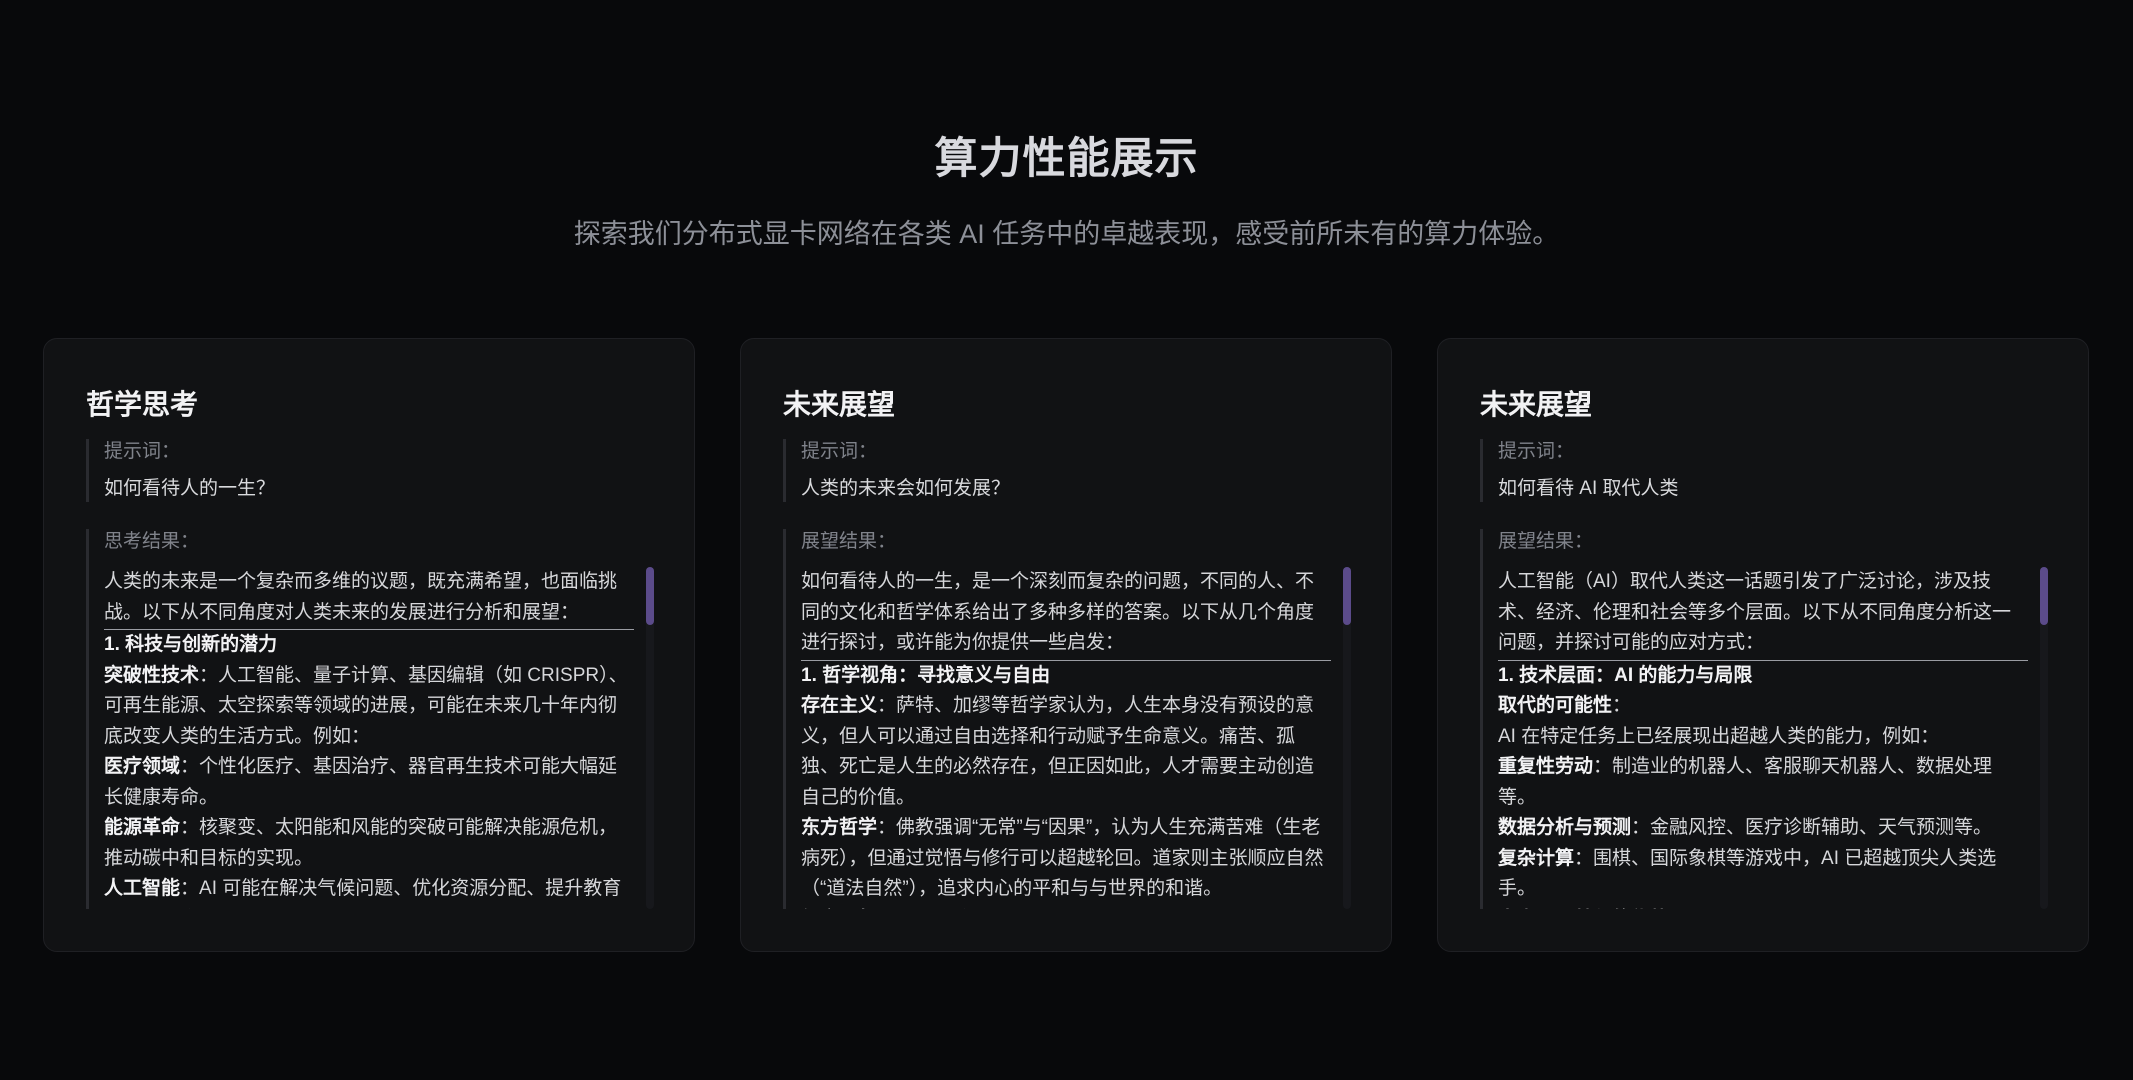  What do you see at coordinates (1763, 676) in the screenshot?
I see `result-line: 1. 技术层面：AI 的能力与局限` at bounding box center [1763, 676].